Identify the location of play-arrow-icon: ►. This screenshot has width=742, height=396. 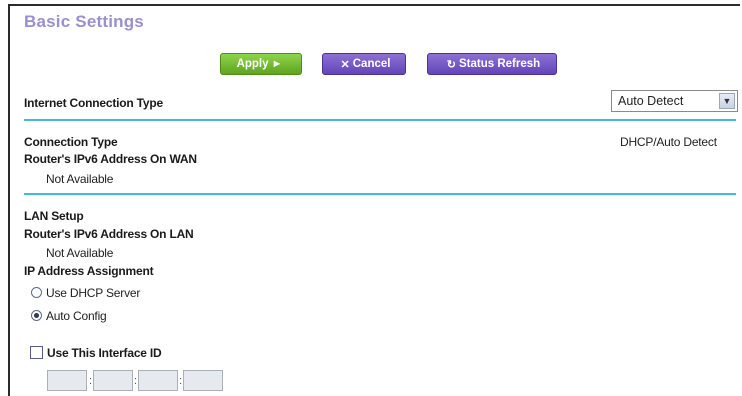
(277, 64).